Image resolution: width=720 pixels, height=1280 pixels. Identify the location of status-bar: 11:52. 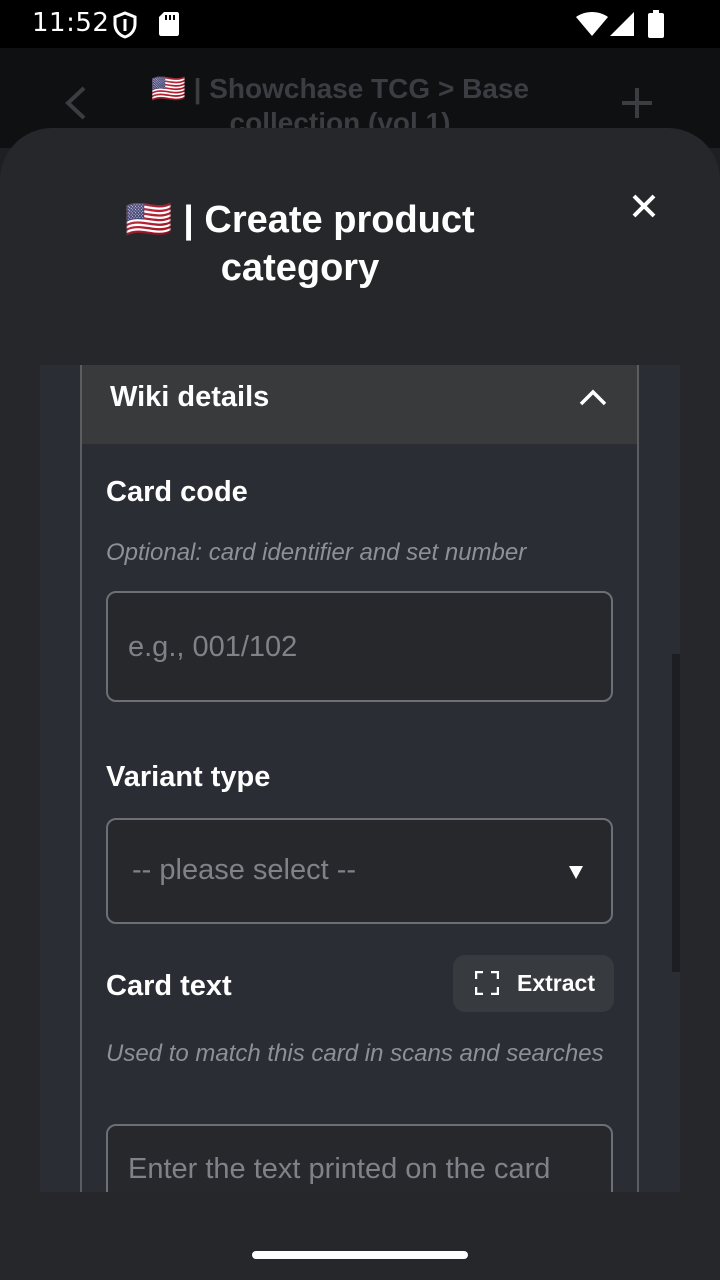
(360, 24).